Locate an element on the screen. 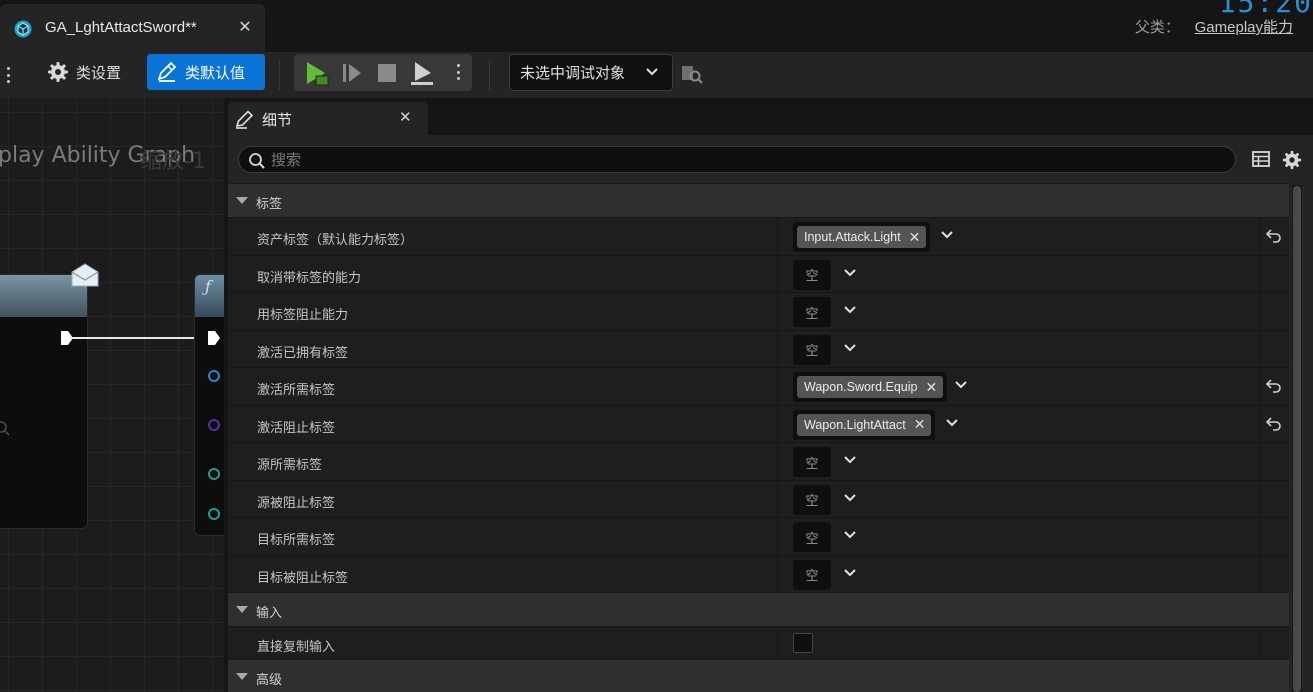  property-name: 取消带标签的能力 is located at coordinates (309, 278).